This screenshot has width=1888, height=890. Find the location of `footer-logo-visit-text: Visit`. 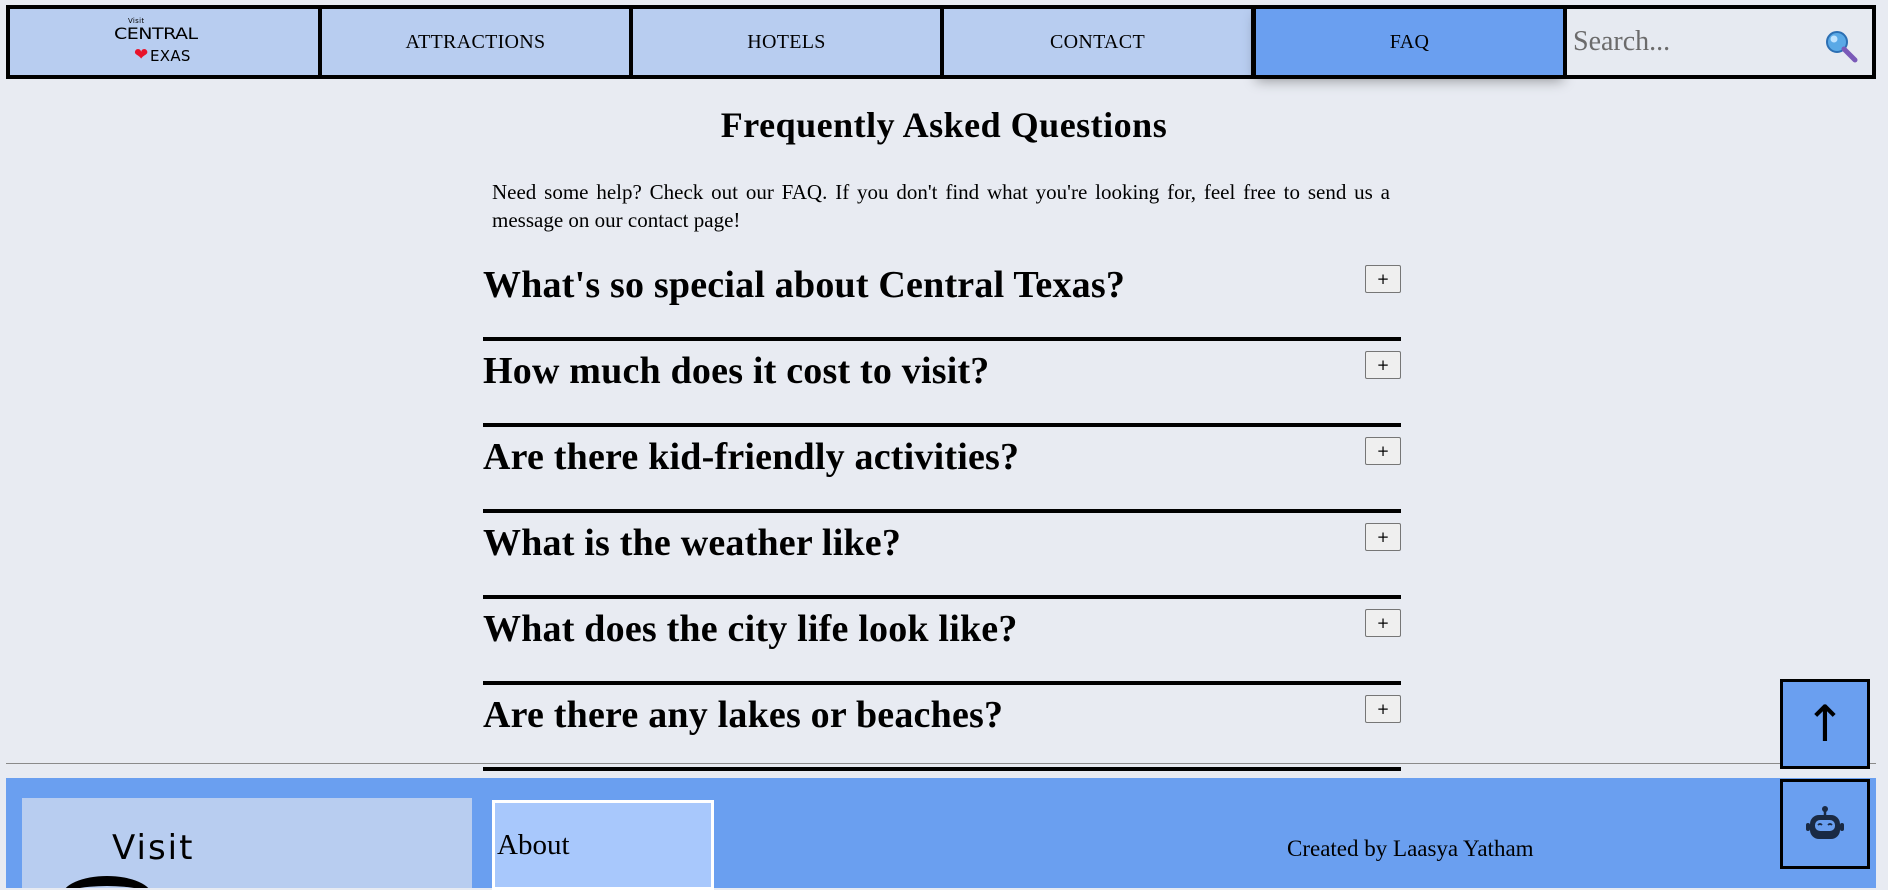

footer-logo-visit-text: Visit is located at coordinates (153, 848).